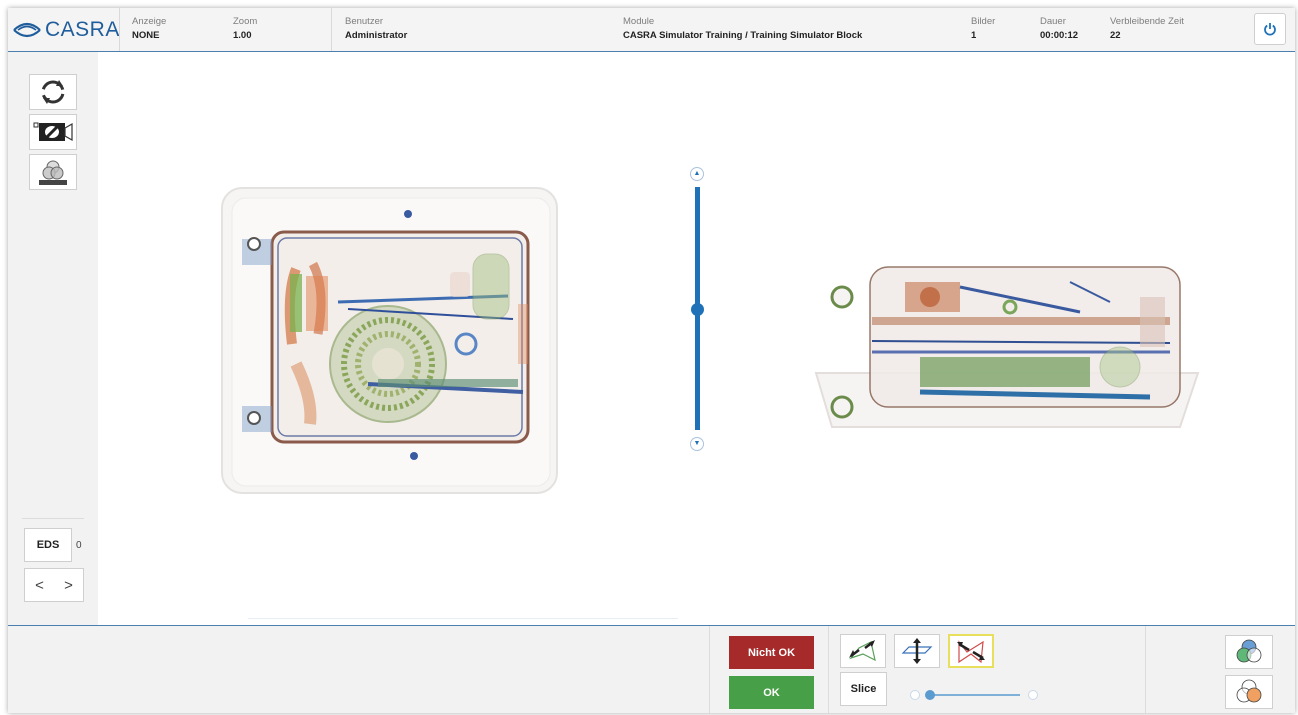 The width and height of the screenshot is (1298, 715). Describe the element at coordinates (1059, 35) in the screenshot. I see `dauer-value: 00:00:12` at that location.